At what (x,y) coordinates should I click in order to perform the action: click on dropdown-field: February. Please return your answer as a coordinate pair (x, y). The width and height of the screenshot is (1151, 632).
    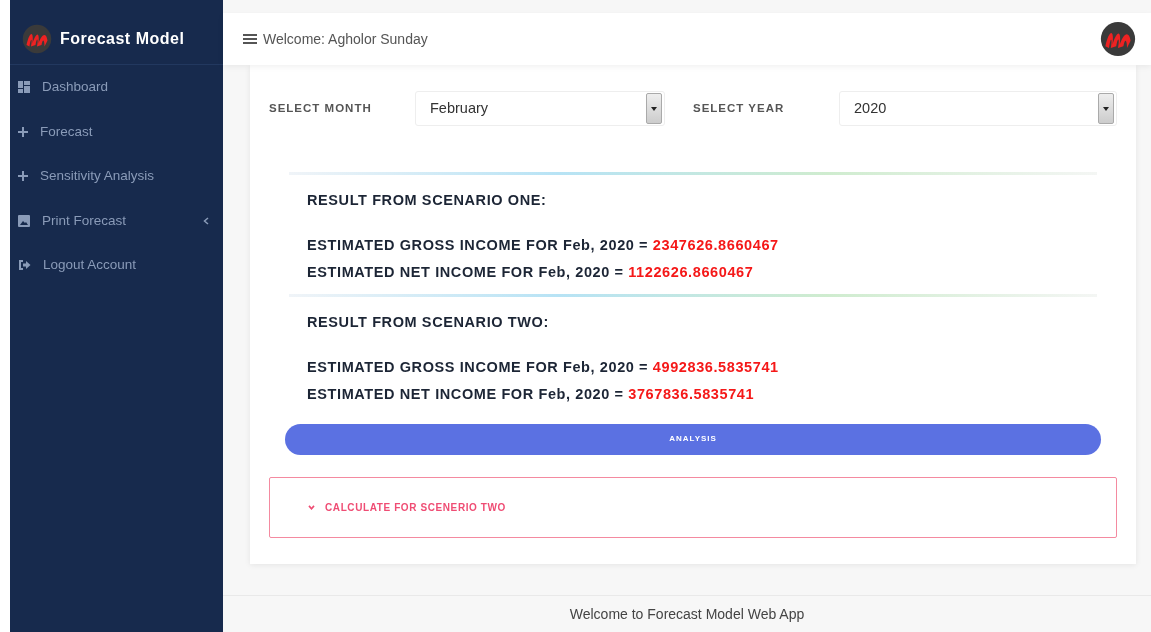
    Looking at the image, I should click on (540, 108).